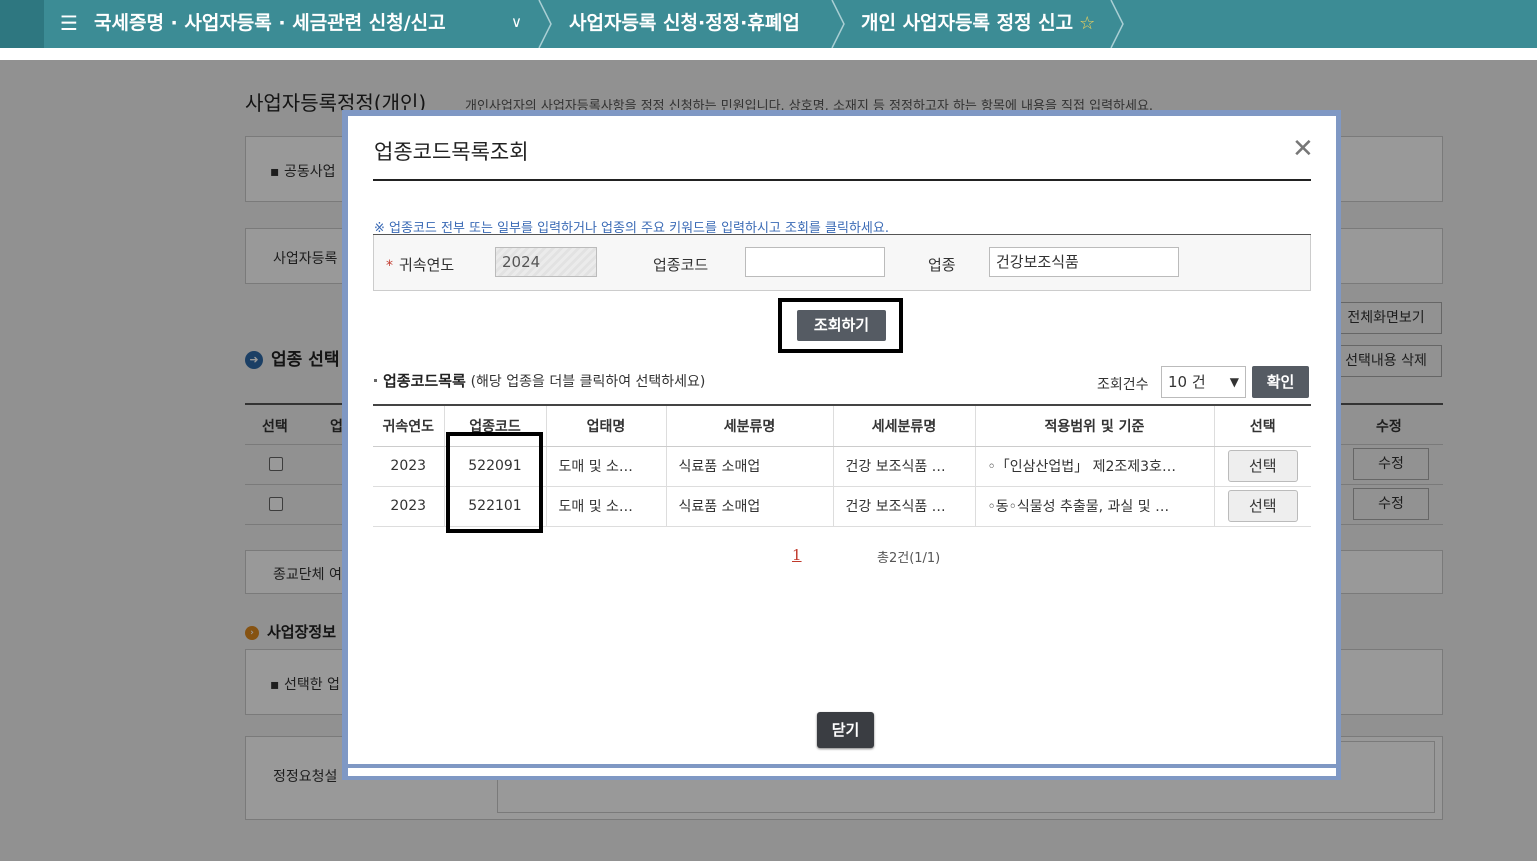 This screenshot has height=861, width=1537. I want to click on pager-total: 총2건(1/1), so click(909, 558).